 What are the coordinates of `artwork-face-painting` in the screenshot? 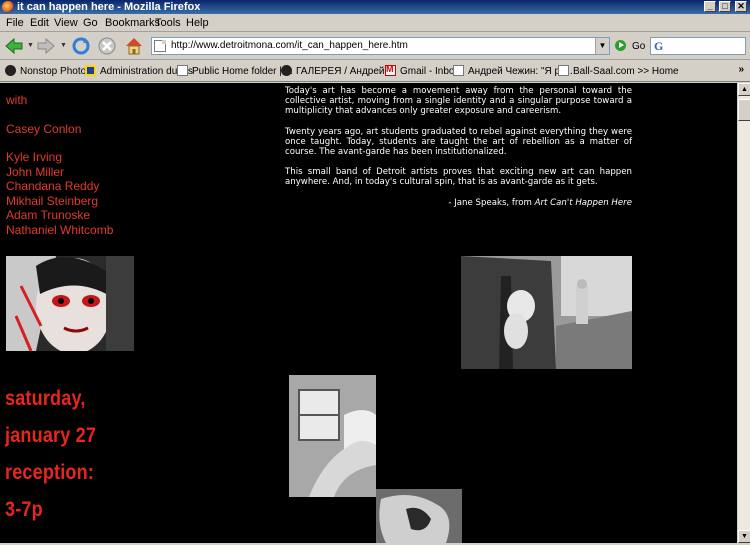 It's located at (70, 303).